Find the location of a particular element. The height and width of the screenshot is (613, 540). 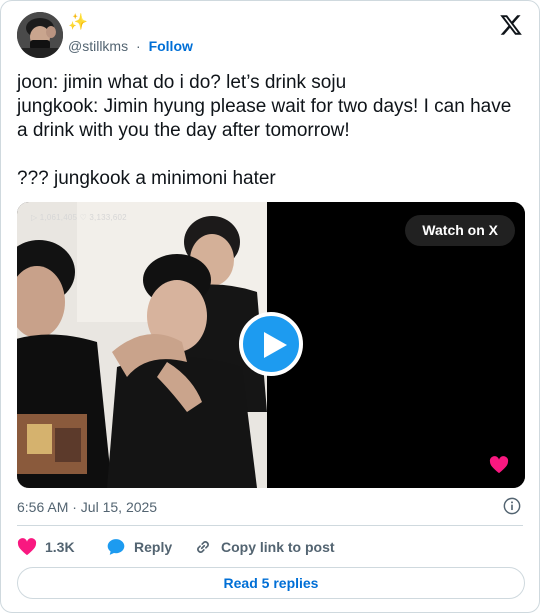

like-button: 1.3K is located at coordinates (46, 547).